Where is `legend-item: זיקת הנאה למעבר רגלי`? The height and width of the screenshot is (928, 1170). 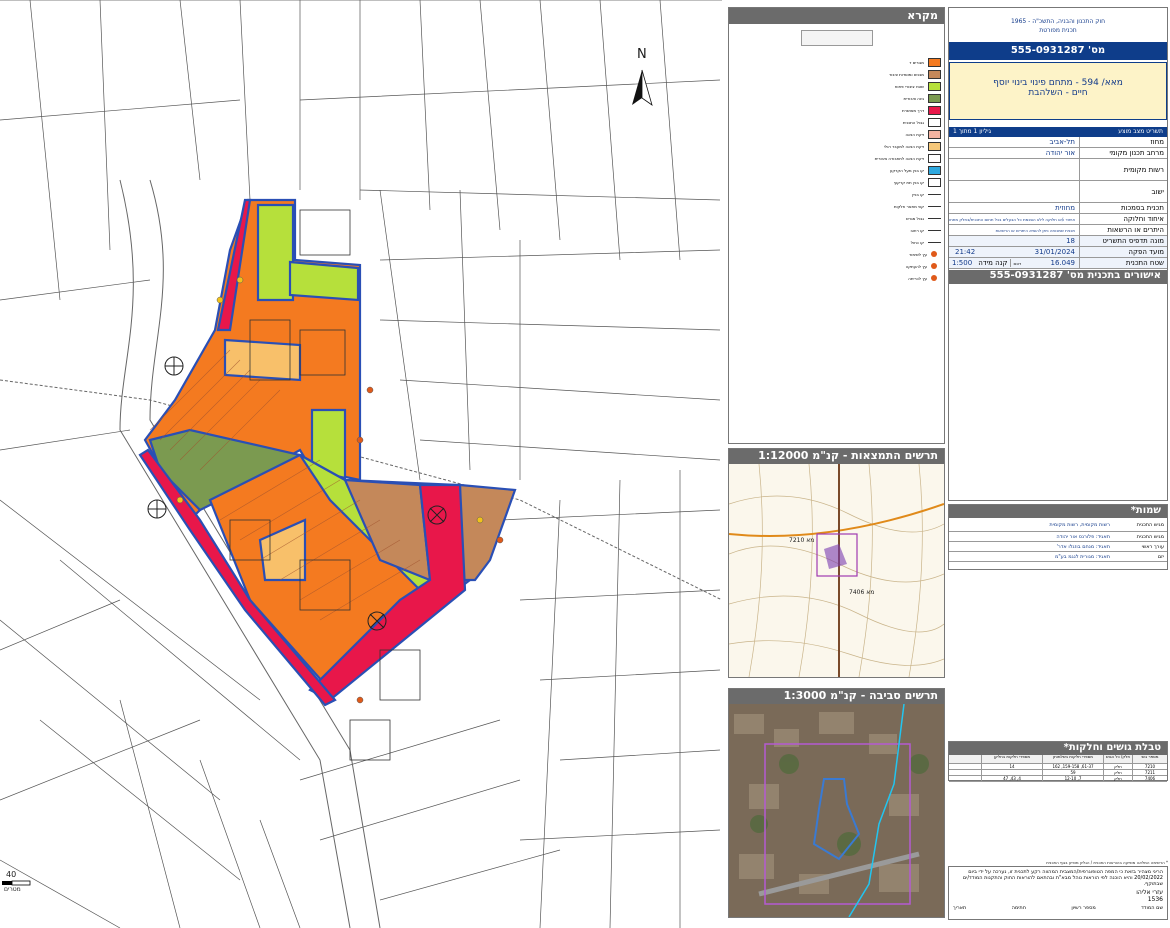 legend-item: זיקת הנאה למעבר רגלי is located at coordinates (895, 146).